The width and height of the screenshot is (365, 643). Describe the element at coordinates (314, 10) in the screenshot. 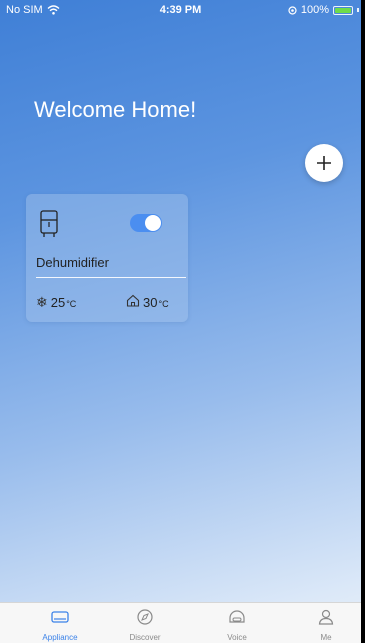

I see `battery-percent: 100%` at that location.